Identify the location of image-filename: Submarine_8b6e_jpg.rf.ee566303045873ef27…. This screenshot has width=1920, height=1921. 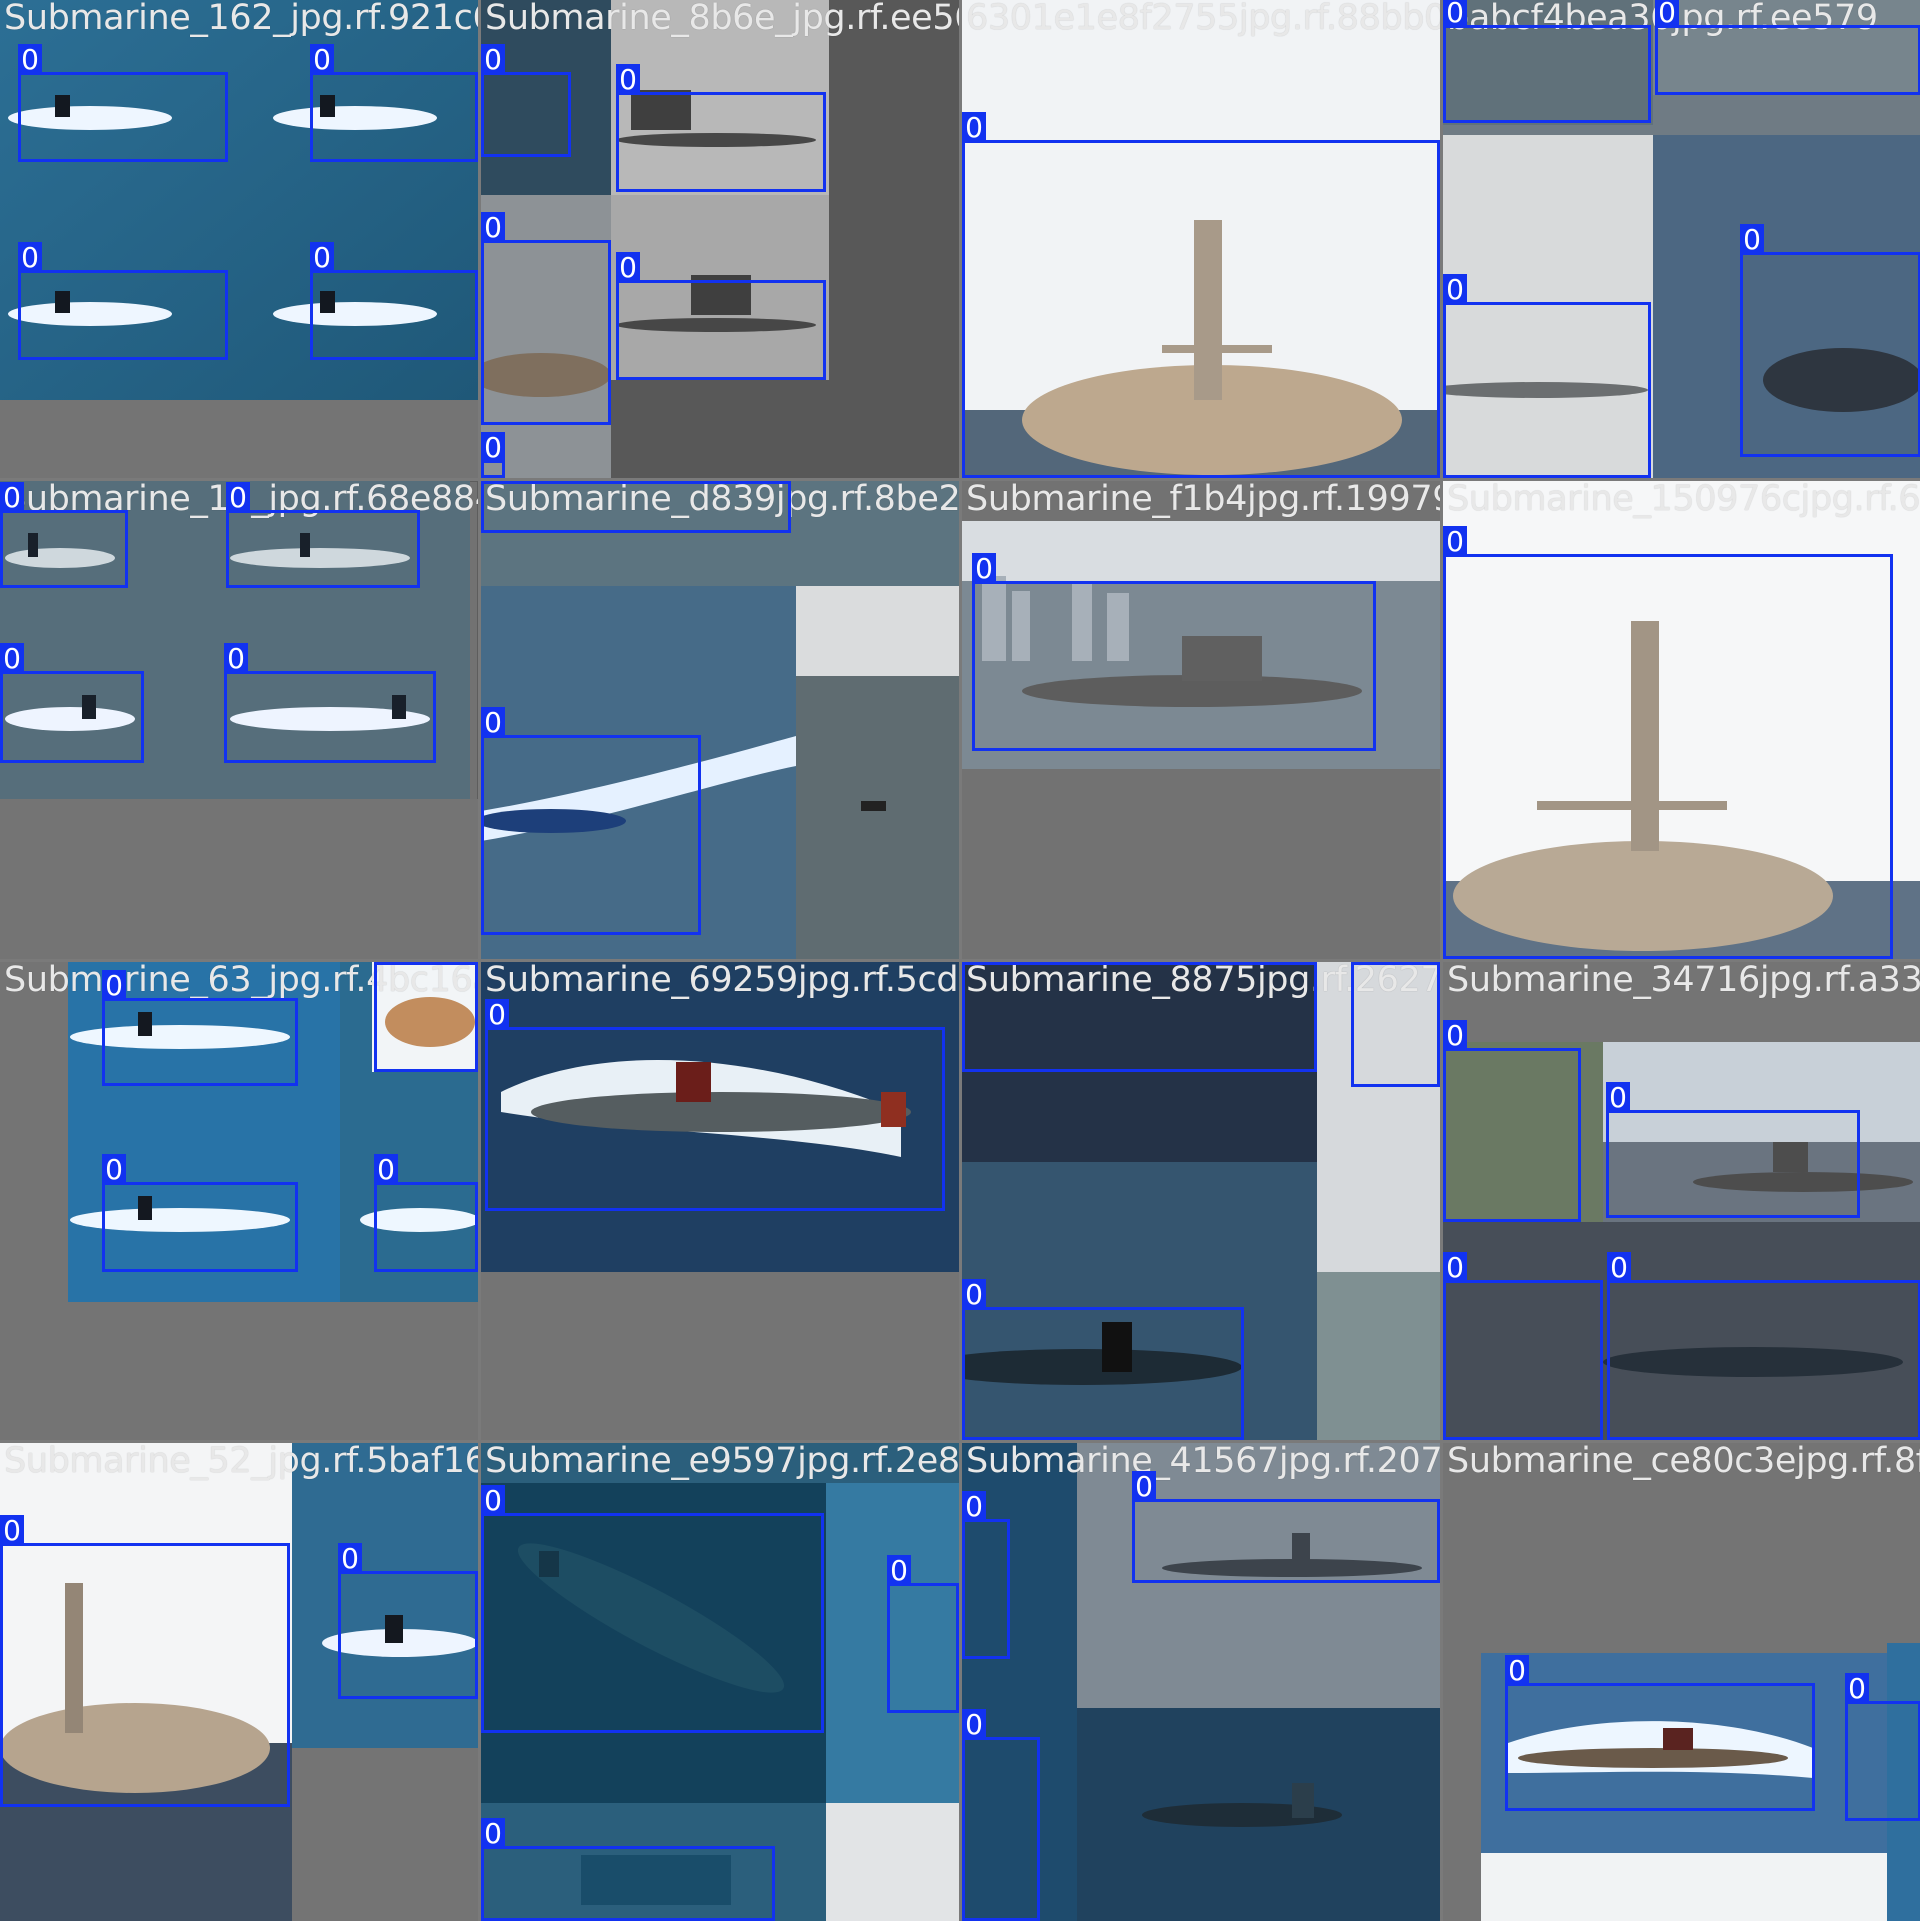
(722, 19).